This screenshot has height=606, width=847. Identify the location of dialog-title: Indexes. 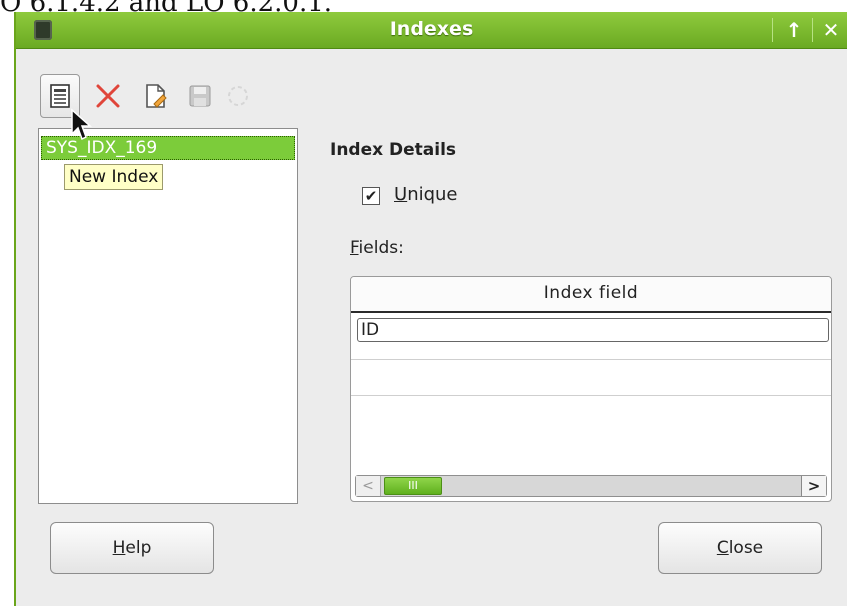
(431, 29).